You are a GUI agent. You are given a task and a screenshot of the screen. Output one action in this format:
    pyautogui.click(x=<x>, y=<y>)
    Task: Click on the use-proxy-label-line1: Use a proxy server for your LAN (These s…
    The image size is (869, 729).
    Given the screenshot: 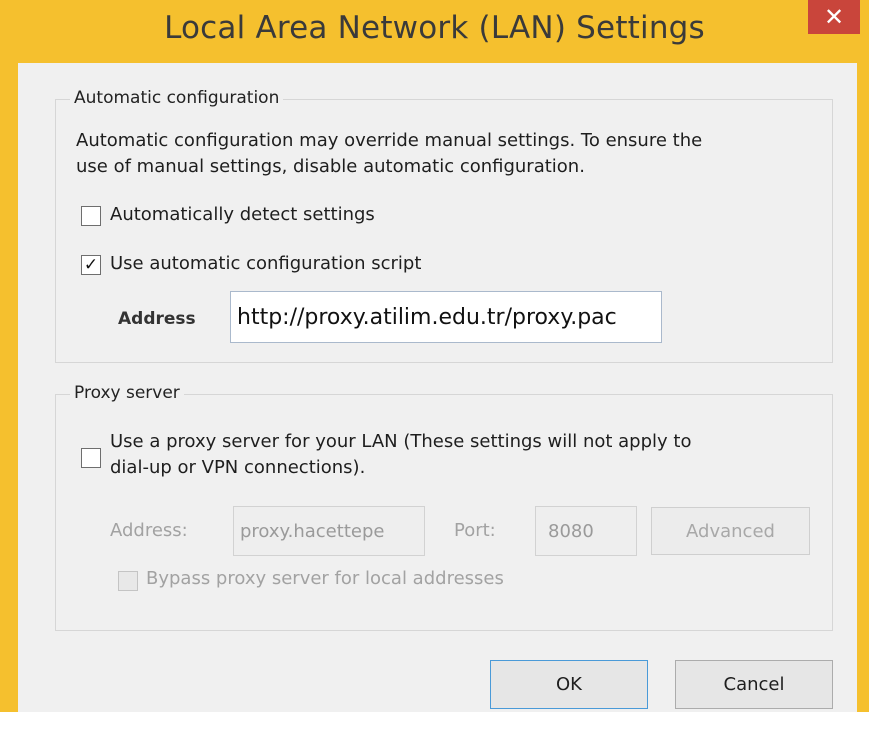 What is the action you would take?
    pyautogui.click(x=400, y=442)
    